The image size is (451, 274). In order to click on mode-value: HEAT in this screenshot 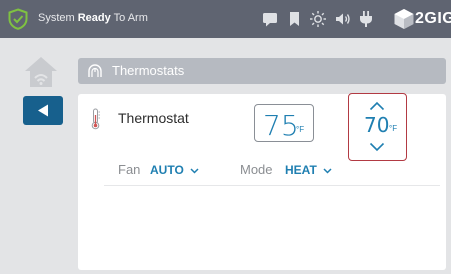, I will do `click(301, 170)`.